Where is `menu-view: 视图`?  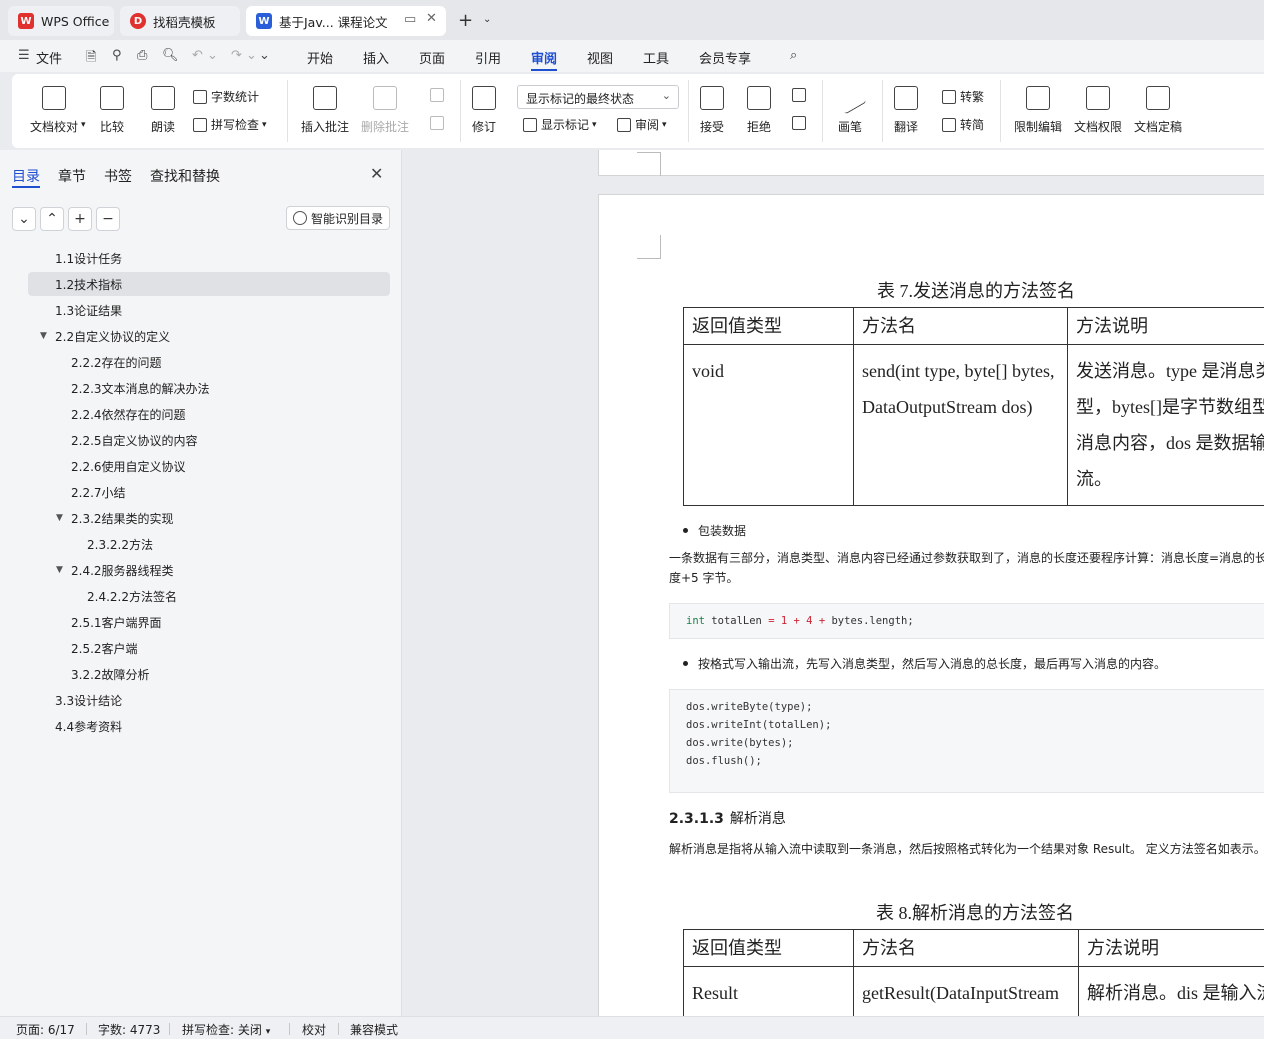
menu-view: 视图 is located at coordinates (600, 57).